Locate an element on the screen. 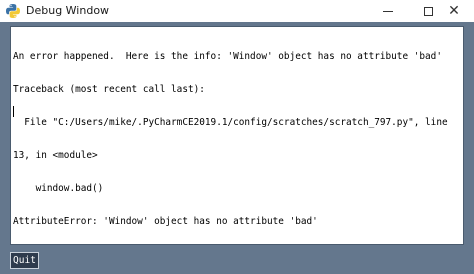 The image size is (474, 274). close-icon: ✕ is located at coordinates (454, 11).